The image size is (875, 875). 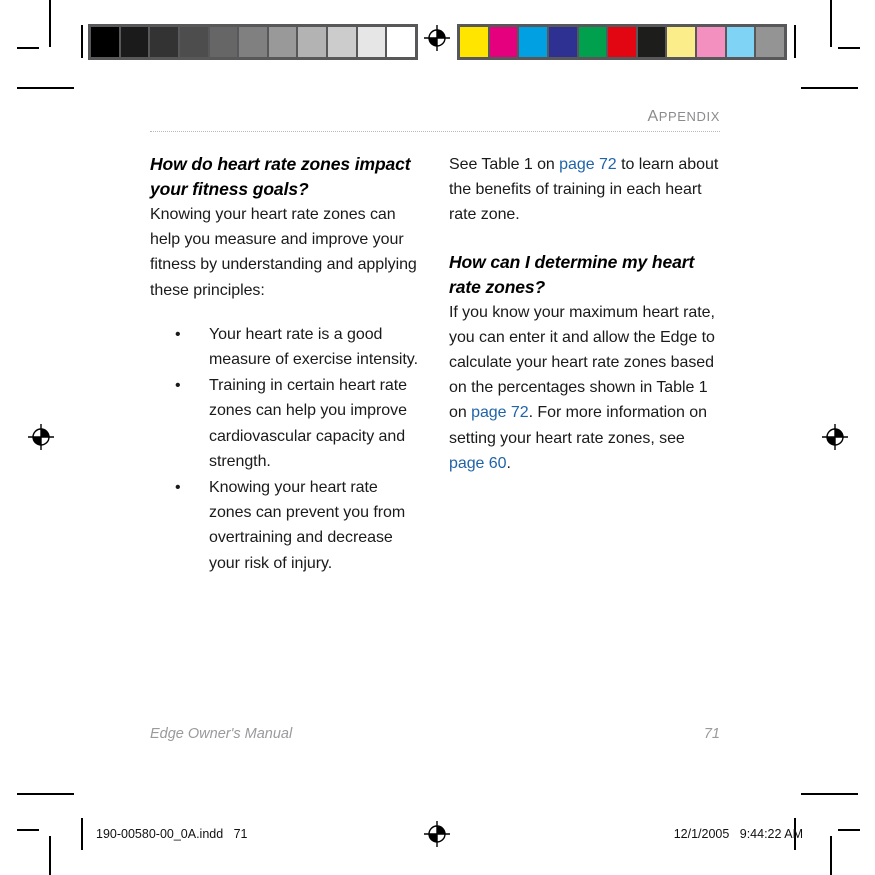 What do you see at coordinates (50, 855) in the screenshot?
I see `crop-mark-bottom-left-vertical` at bounding box center [50, 855].